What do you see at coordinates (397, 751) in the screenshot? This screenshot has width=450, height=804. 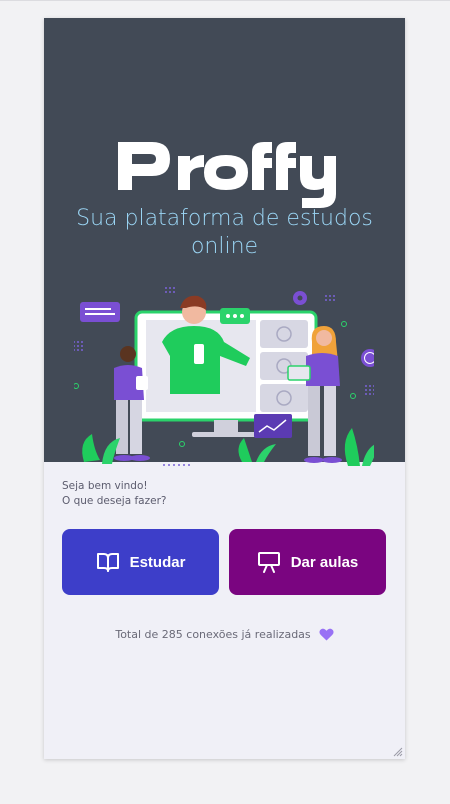 I see `resize-handle-icon` at bounding box center [397, 751].